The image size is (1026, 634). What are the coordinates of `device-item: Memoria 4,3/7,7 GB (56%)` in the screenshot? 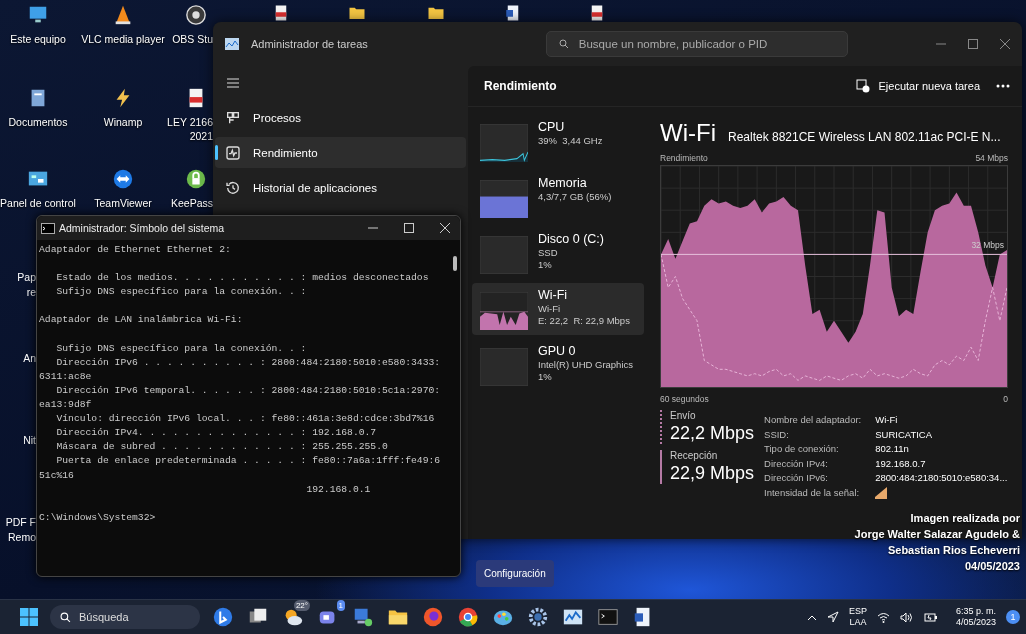 It's located at (558, 197).